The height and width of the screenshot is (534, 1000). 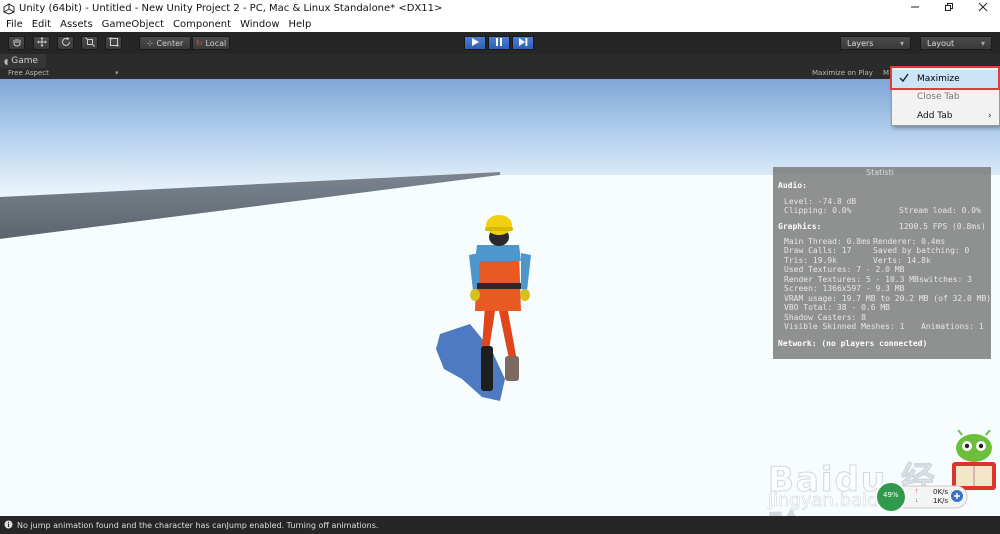 What do you see at coordinates (818, 250) in the screenshot?
I see `stats-draw-calls: Draw Calls: 17` at bounding box center [818, 250].